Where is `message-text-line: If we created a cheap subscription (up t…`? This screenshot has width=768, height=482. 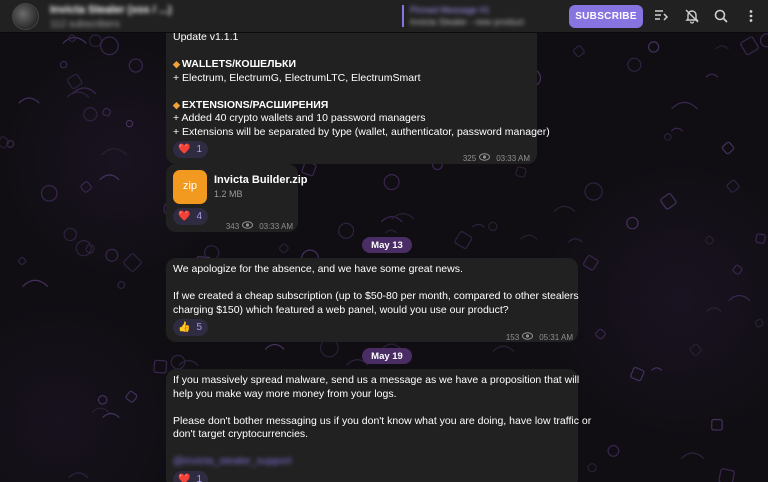
message-text-line: If we created a cheap subscription (up t… is located at coordinates (376, 296).